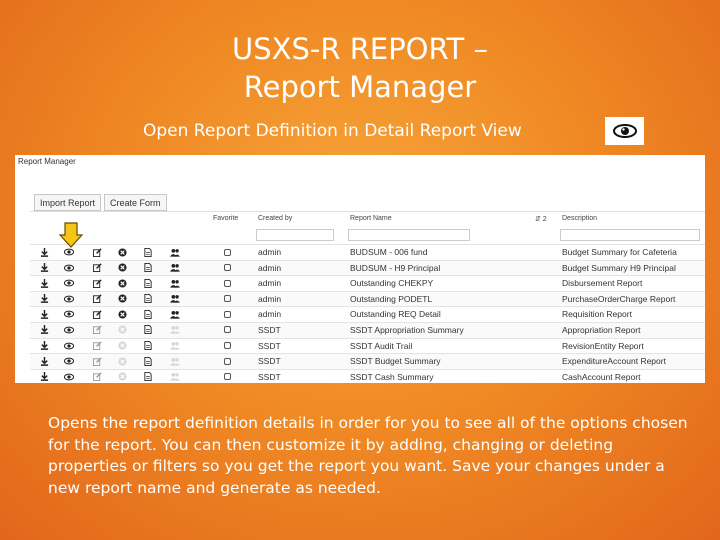 The image size is (720, 540). What do you see at coordinates (619, 252) in the screenshot?
I see `cell-description: Budget Summary for Cafeteria` at bounding box center [619, 252].